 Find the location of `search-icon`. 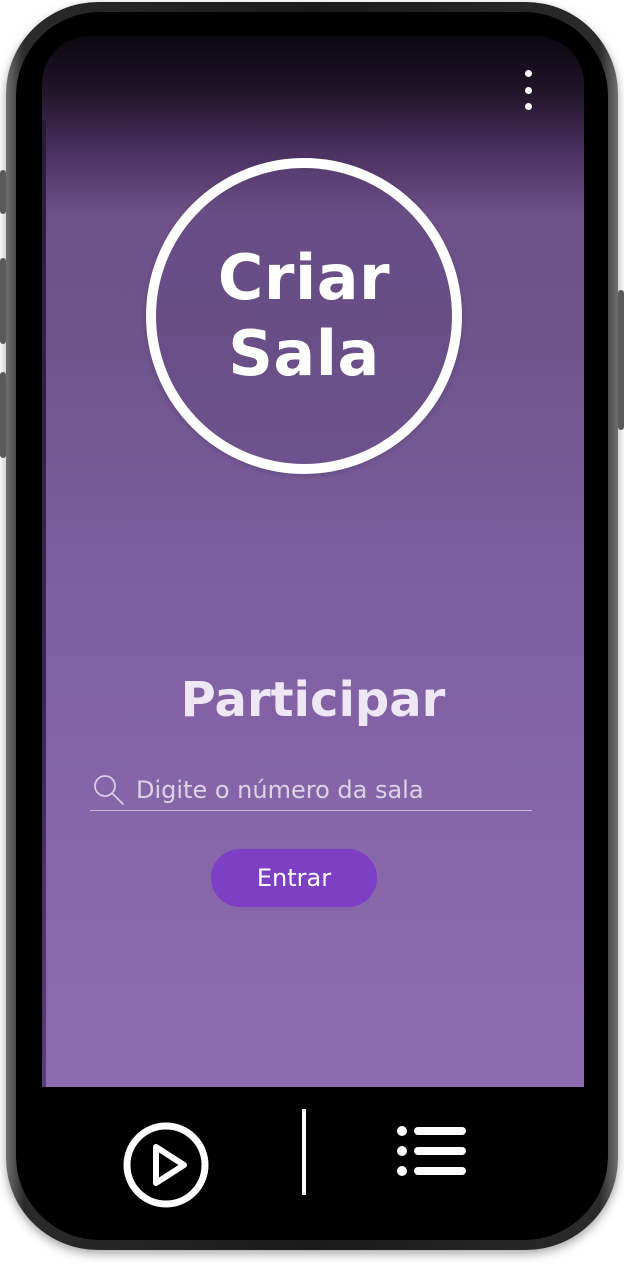

search-icon is located at coordinates (109, 790).